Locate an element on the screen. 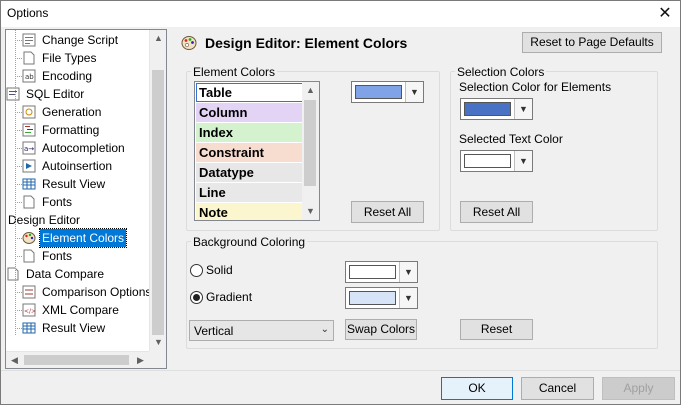  solid-radio is located at coordinates (196, 270).